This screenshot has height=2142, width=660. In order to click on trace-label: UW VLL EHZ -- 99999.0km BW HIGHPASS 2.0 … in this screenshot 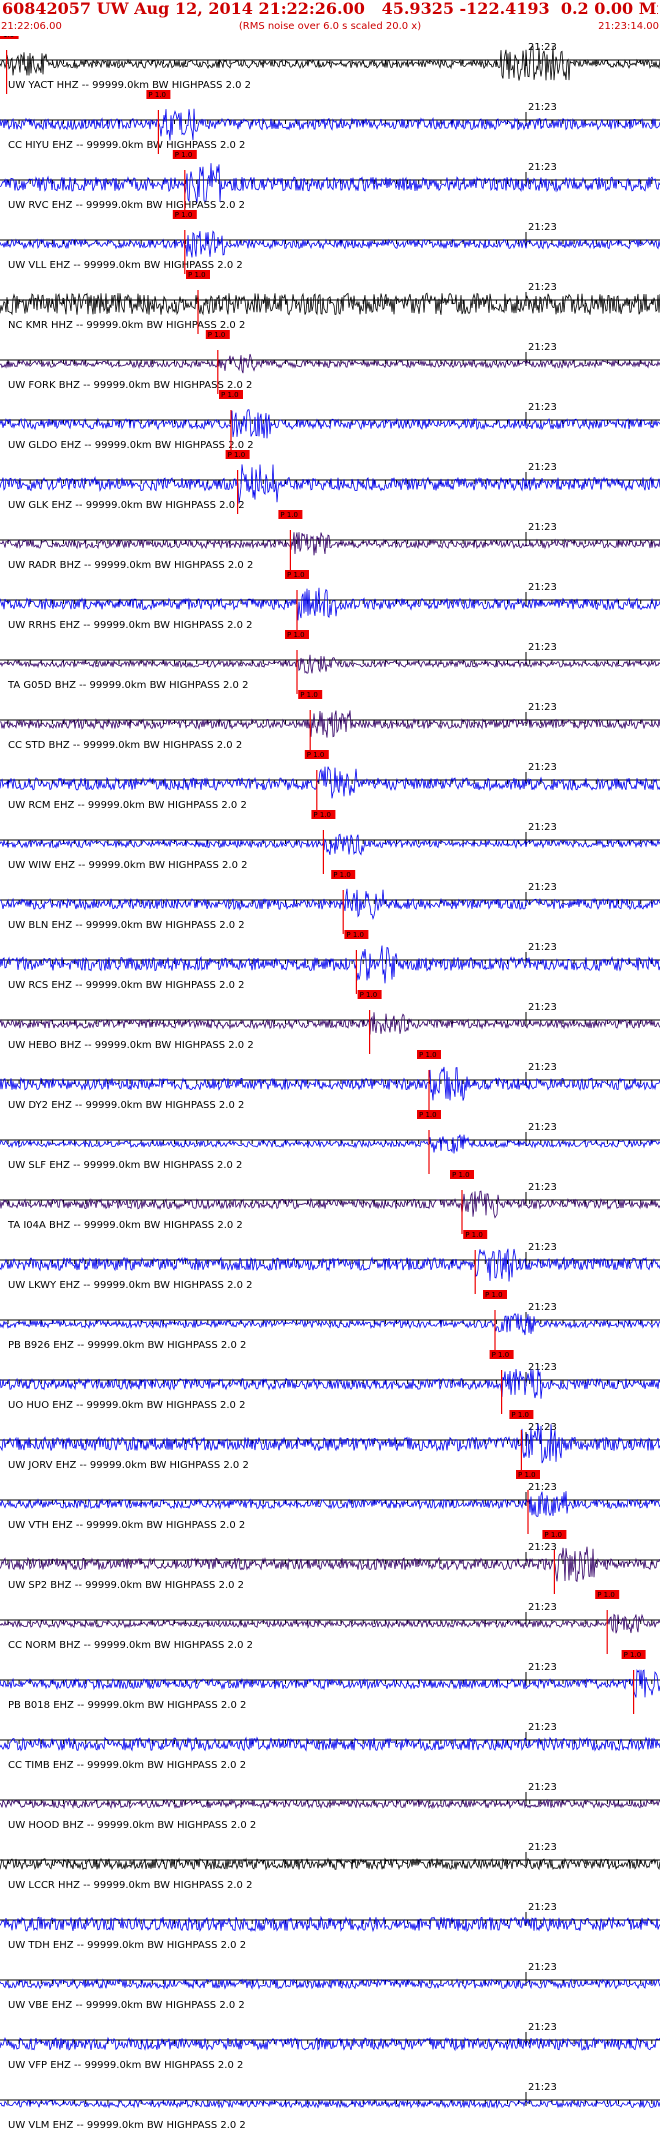, I will do `click(125, 265)`.